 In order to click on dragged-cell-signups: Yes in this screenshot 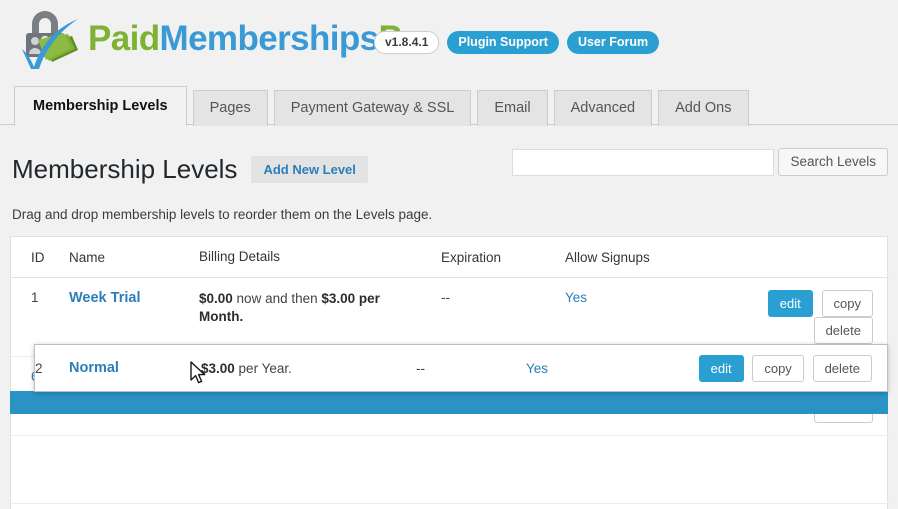, I will do `click(601, 368)`.